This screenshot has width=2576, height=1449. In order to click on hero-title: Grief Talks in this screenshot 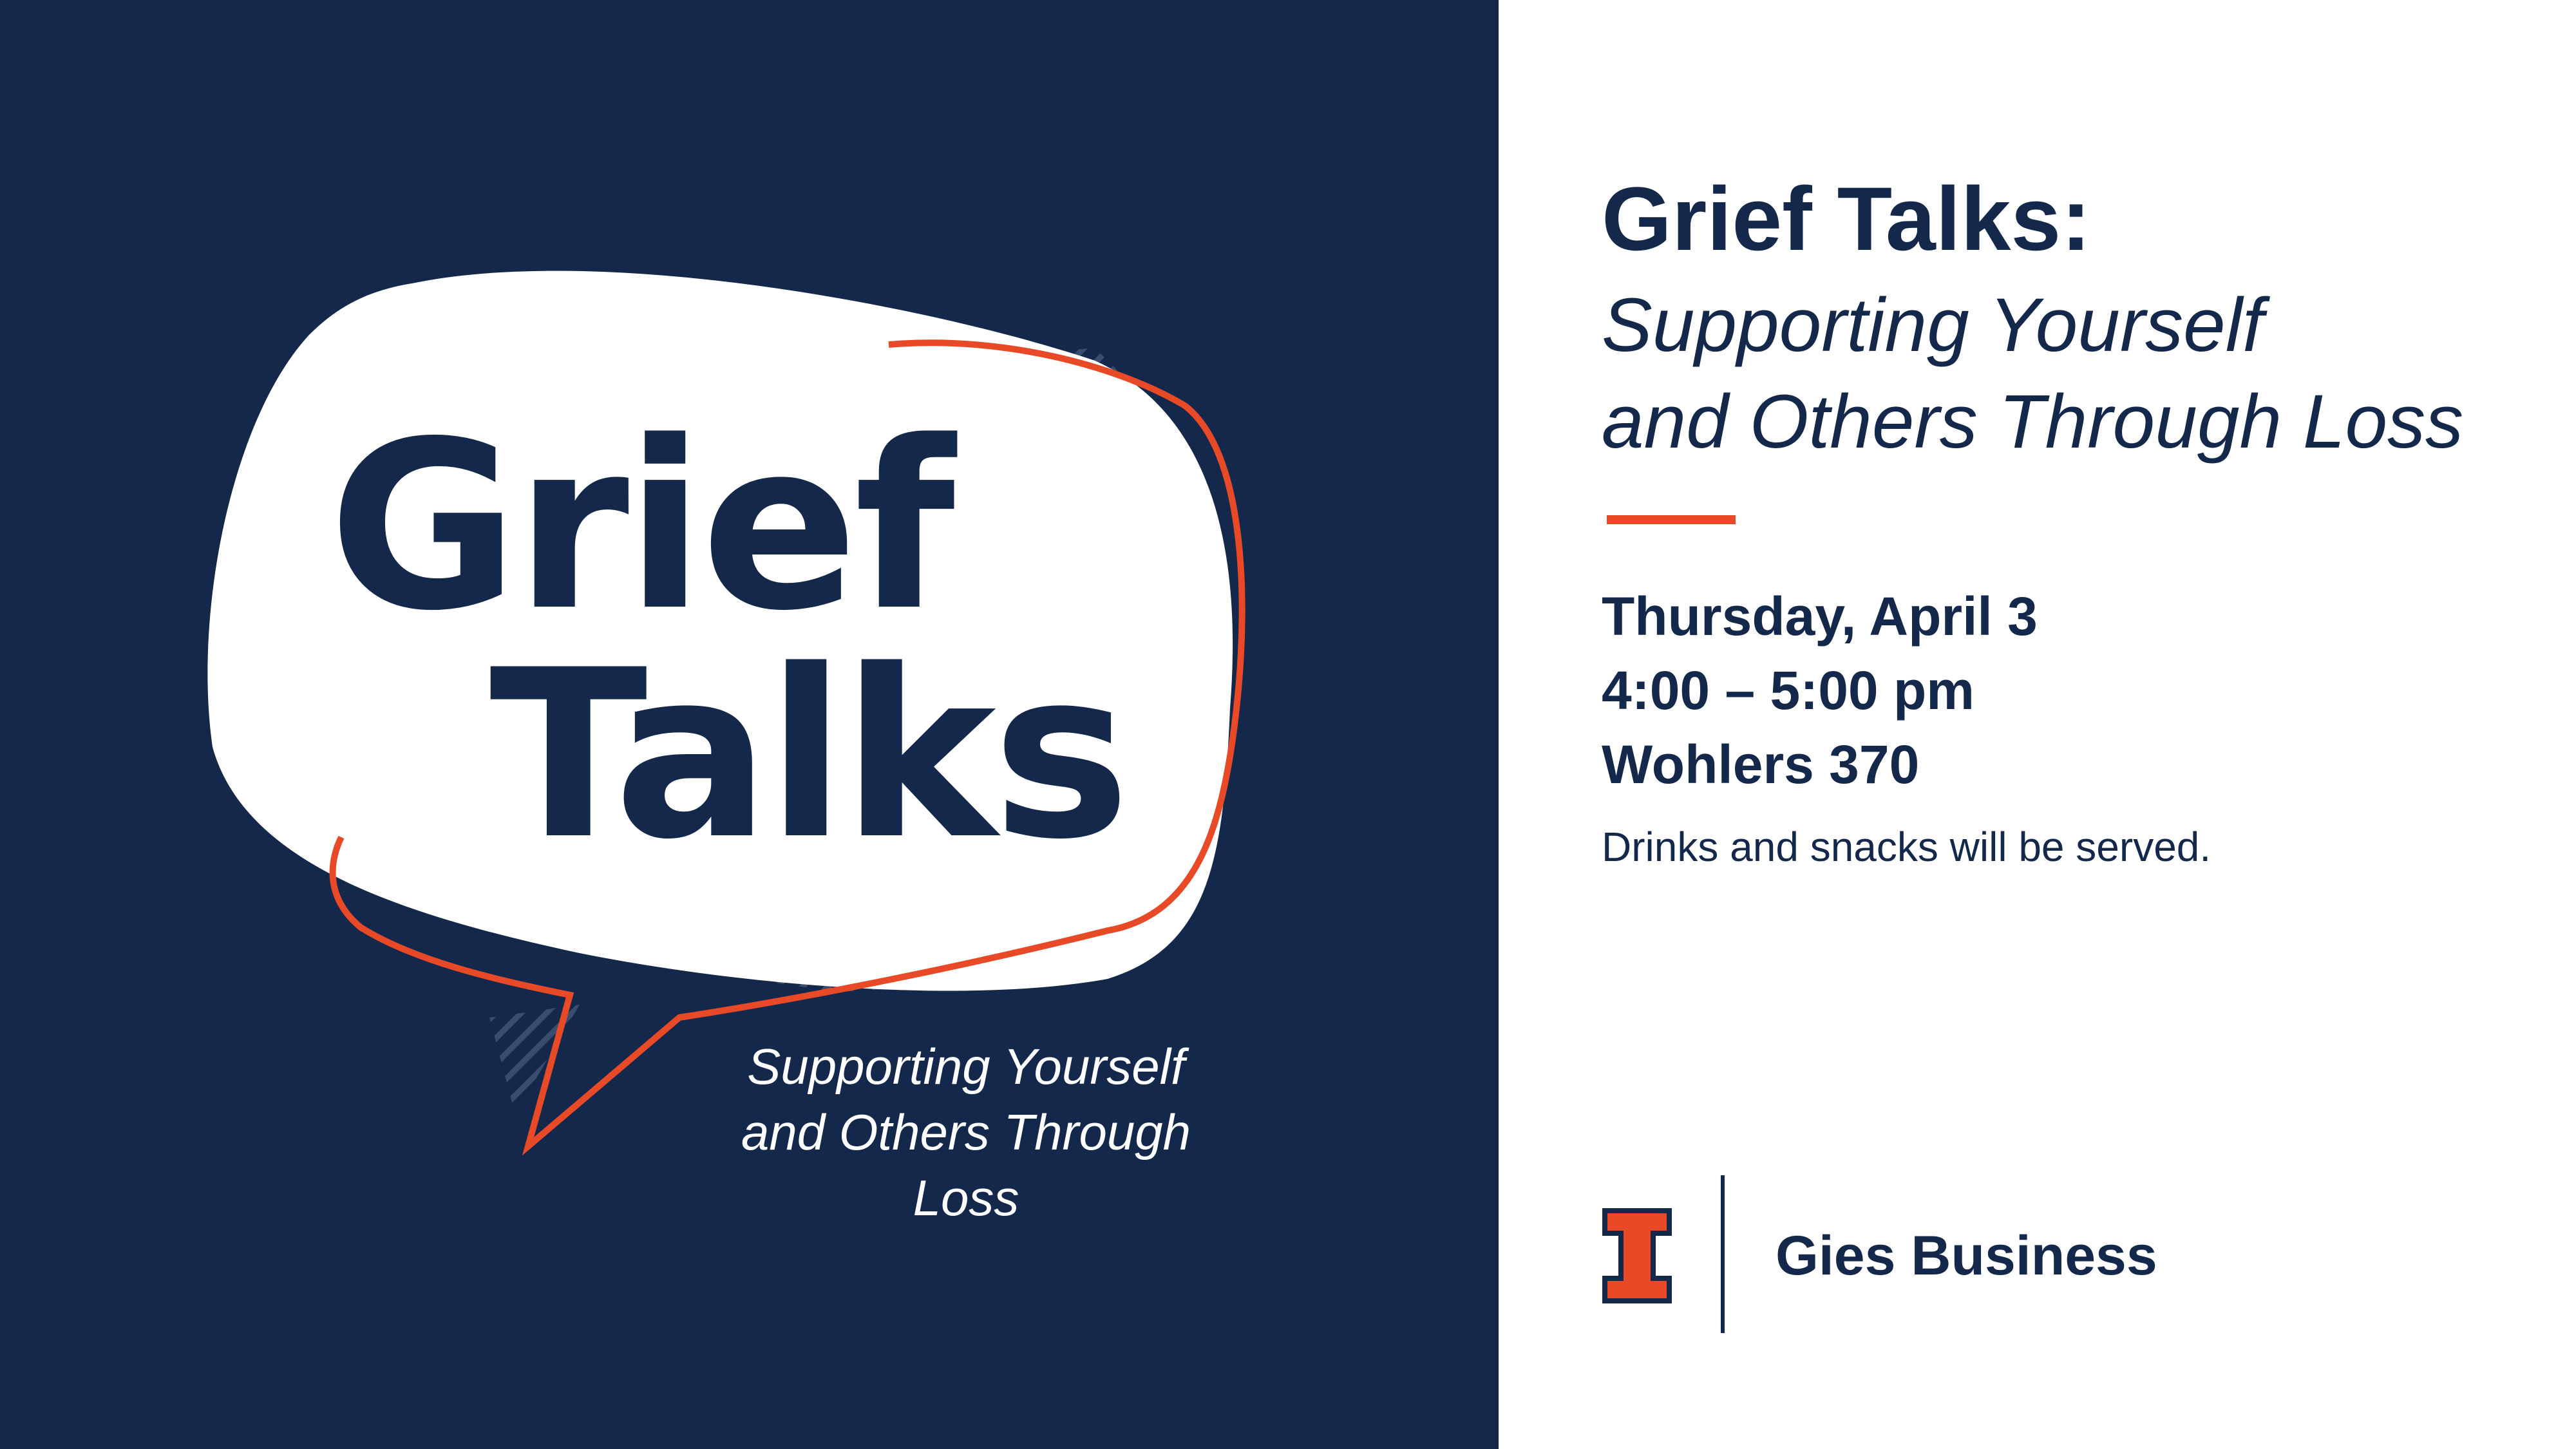, I will do `click(729, 651)`.